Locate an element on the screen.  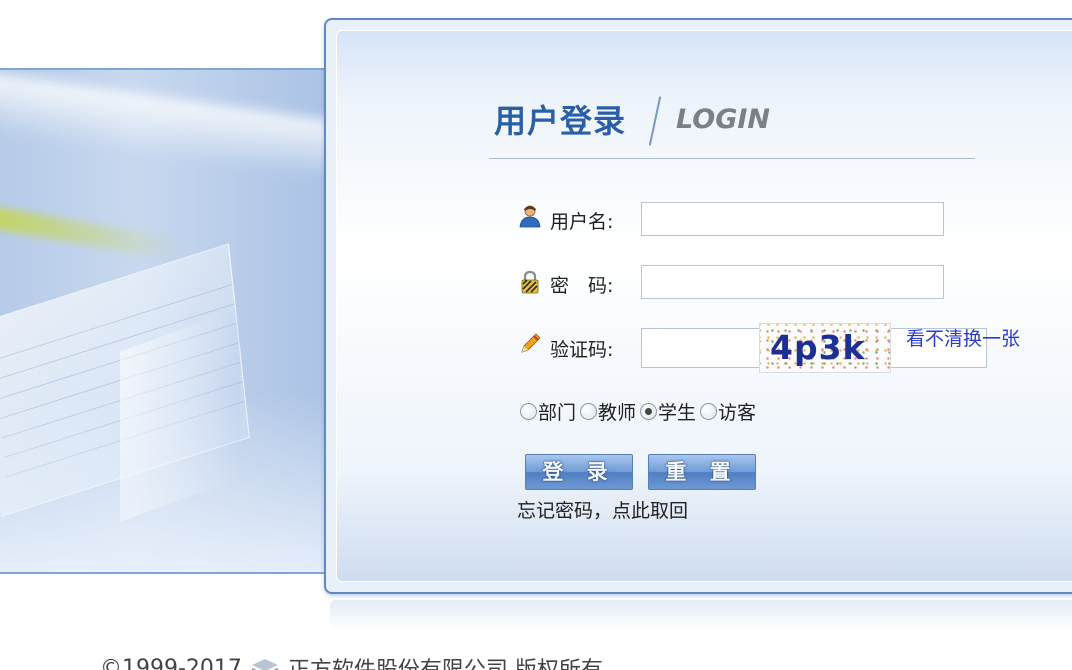
radio-teacher: 教师 is located at coordinates (608, 411).